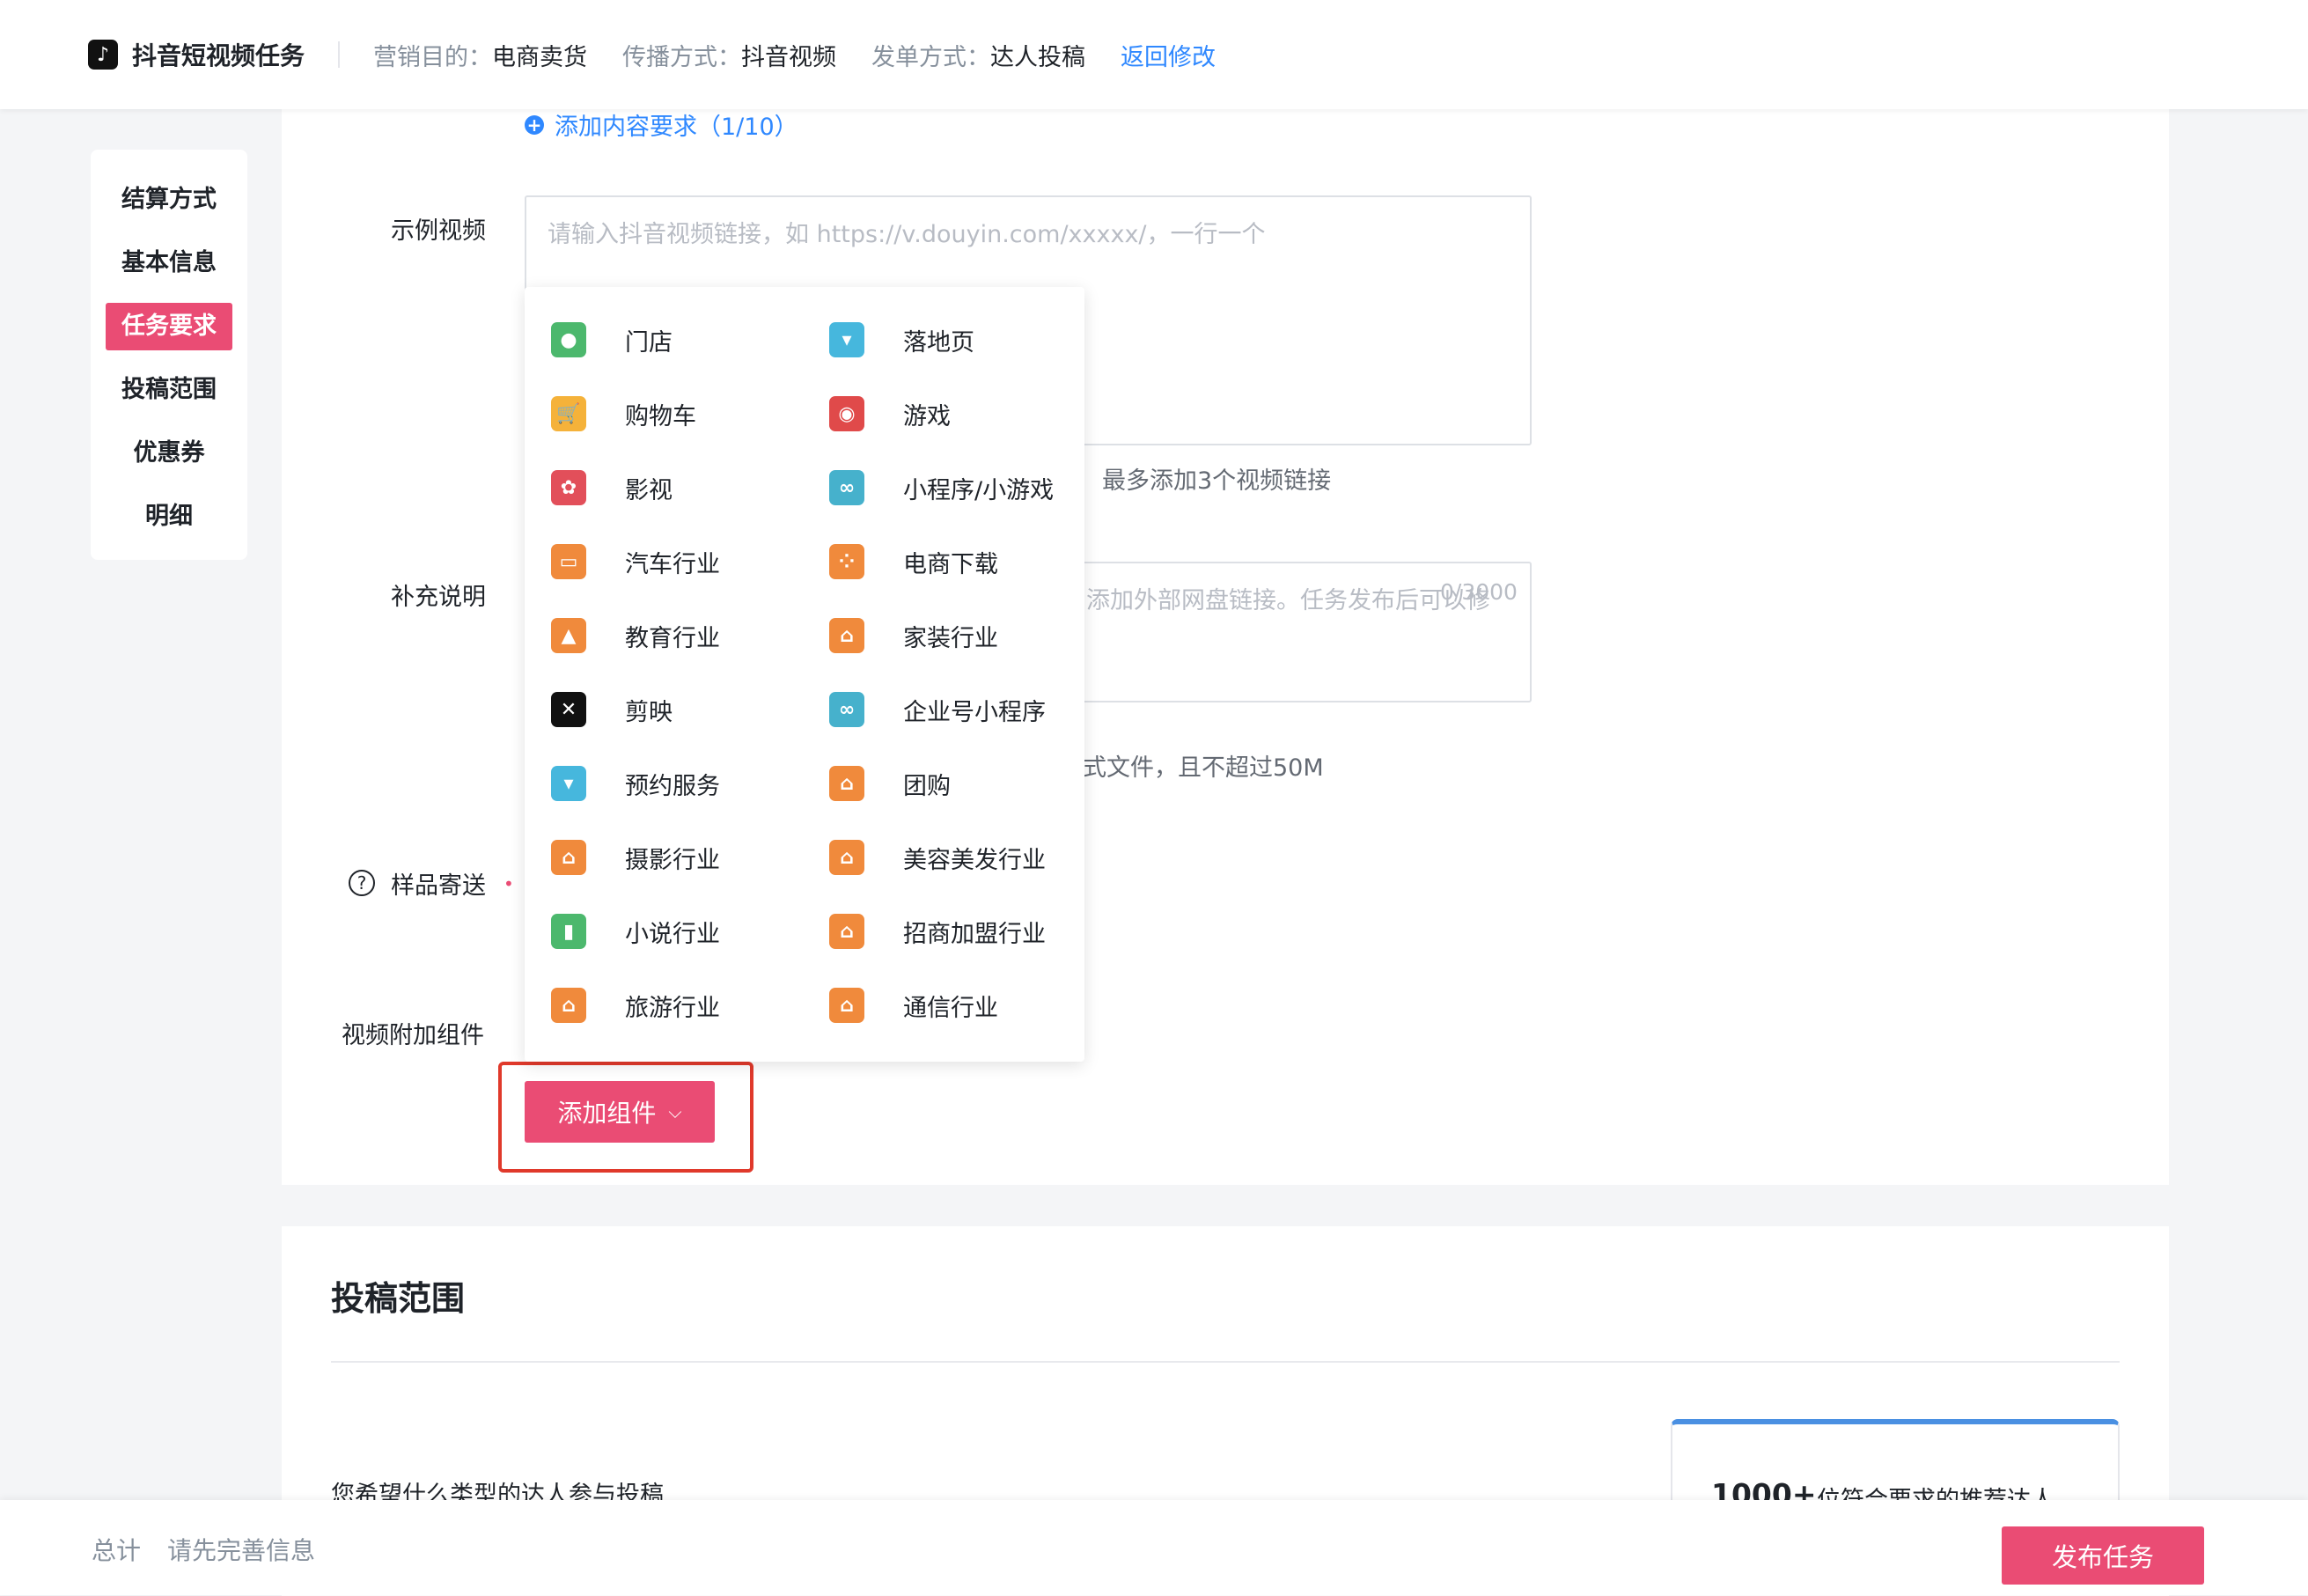 The image size is (2308, 1596). I want to click on dropdown-item-label: 企业号小程序, so click(974, 712).